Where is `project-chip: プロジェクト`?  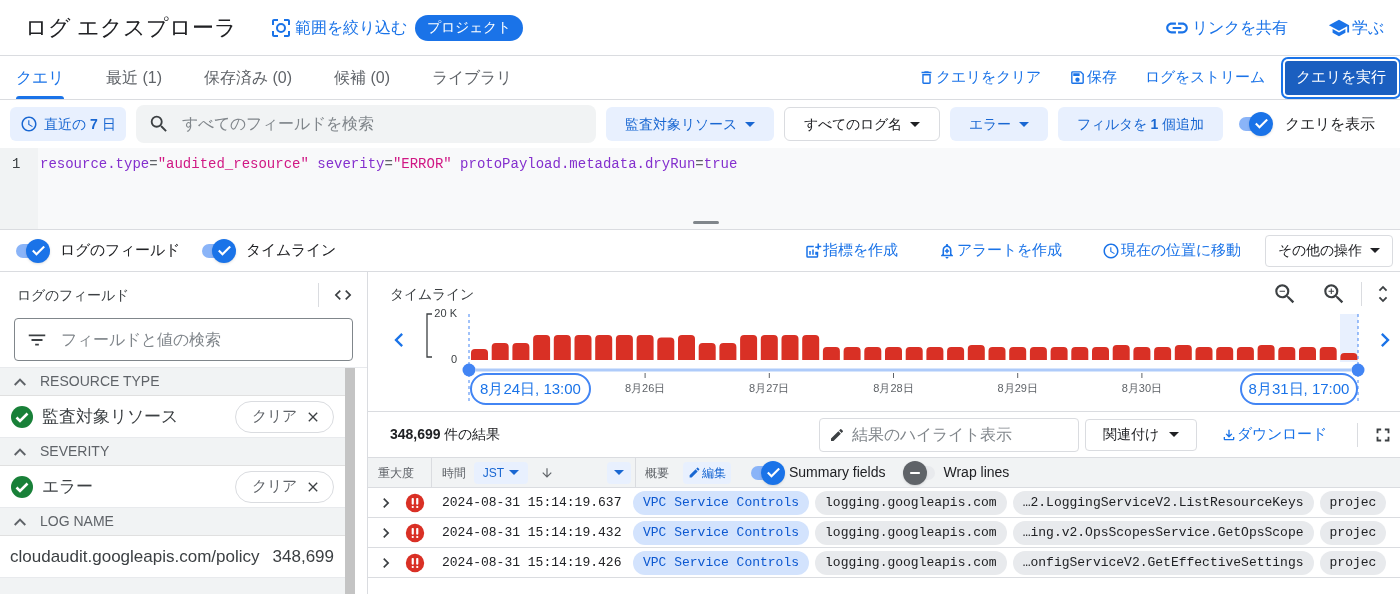
project-chip: プロジェクト is located at coordinates (469, 27).